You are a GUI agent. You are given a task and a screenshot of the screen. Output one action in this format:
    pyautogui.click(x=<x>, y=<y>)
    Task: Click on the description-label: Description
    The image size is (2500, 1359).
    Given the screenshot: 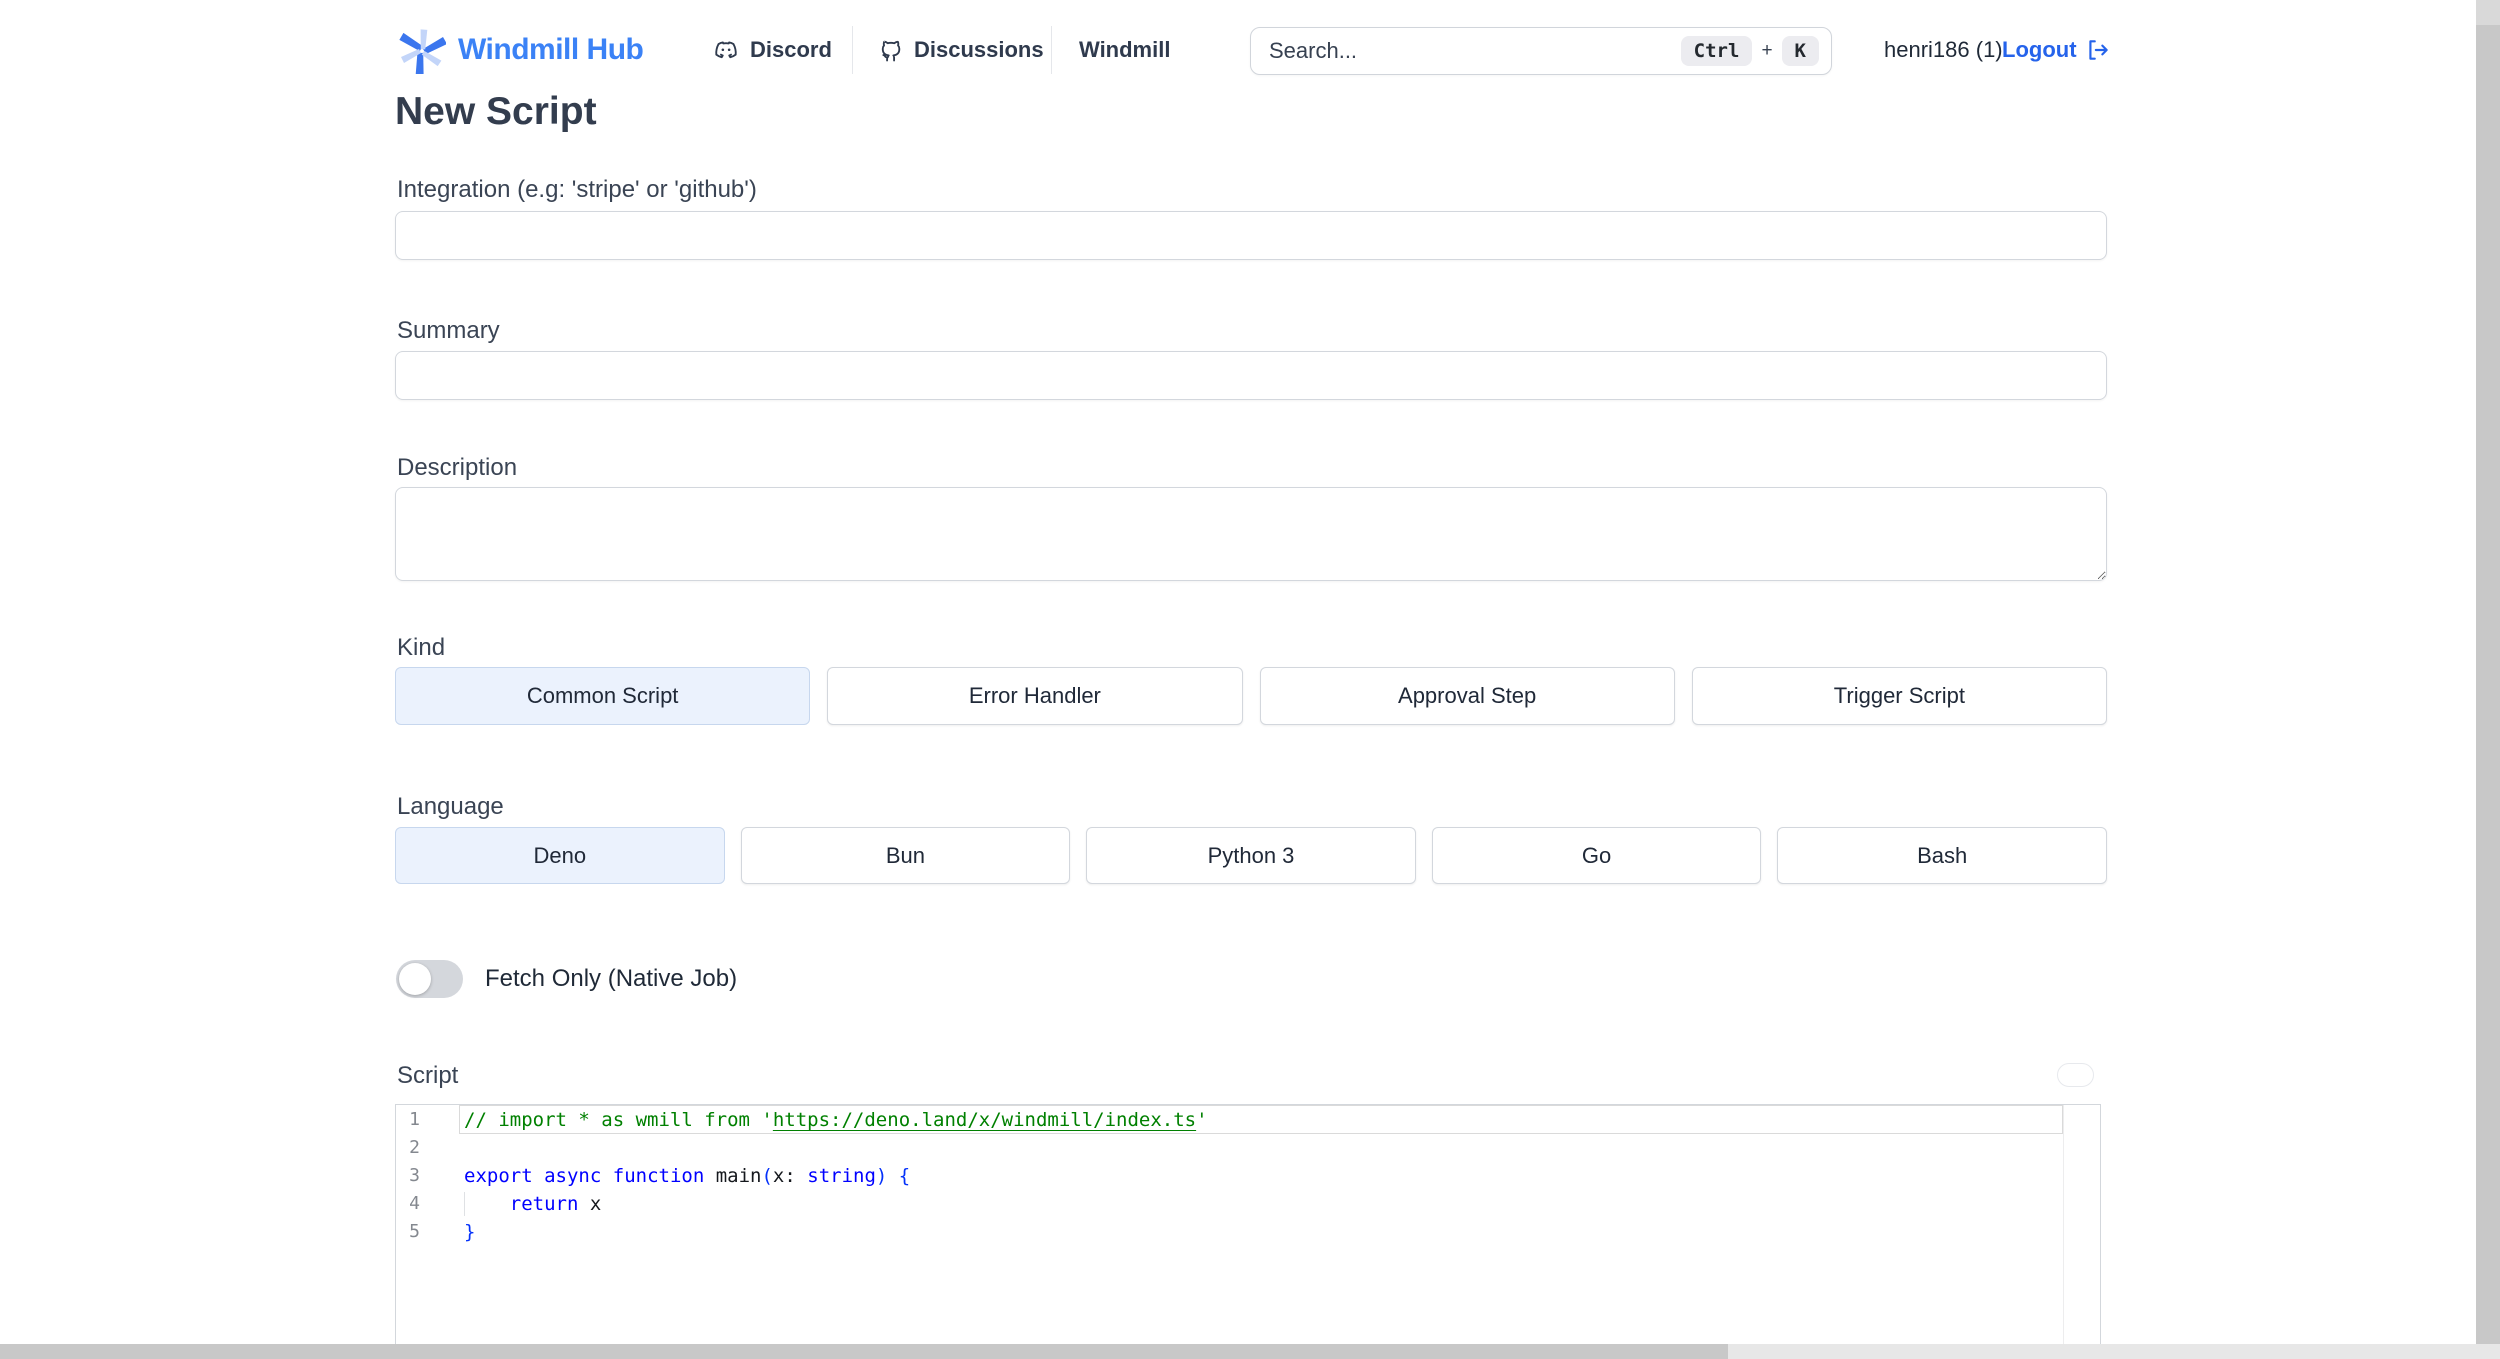 What is the action you would take?
    pyautogui.click(x=457, y=467)
    